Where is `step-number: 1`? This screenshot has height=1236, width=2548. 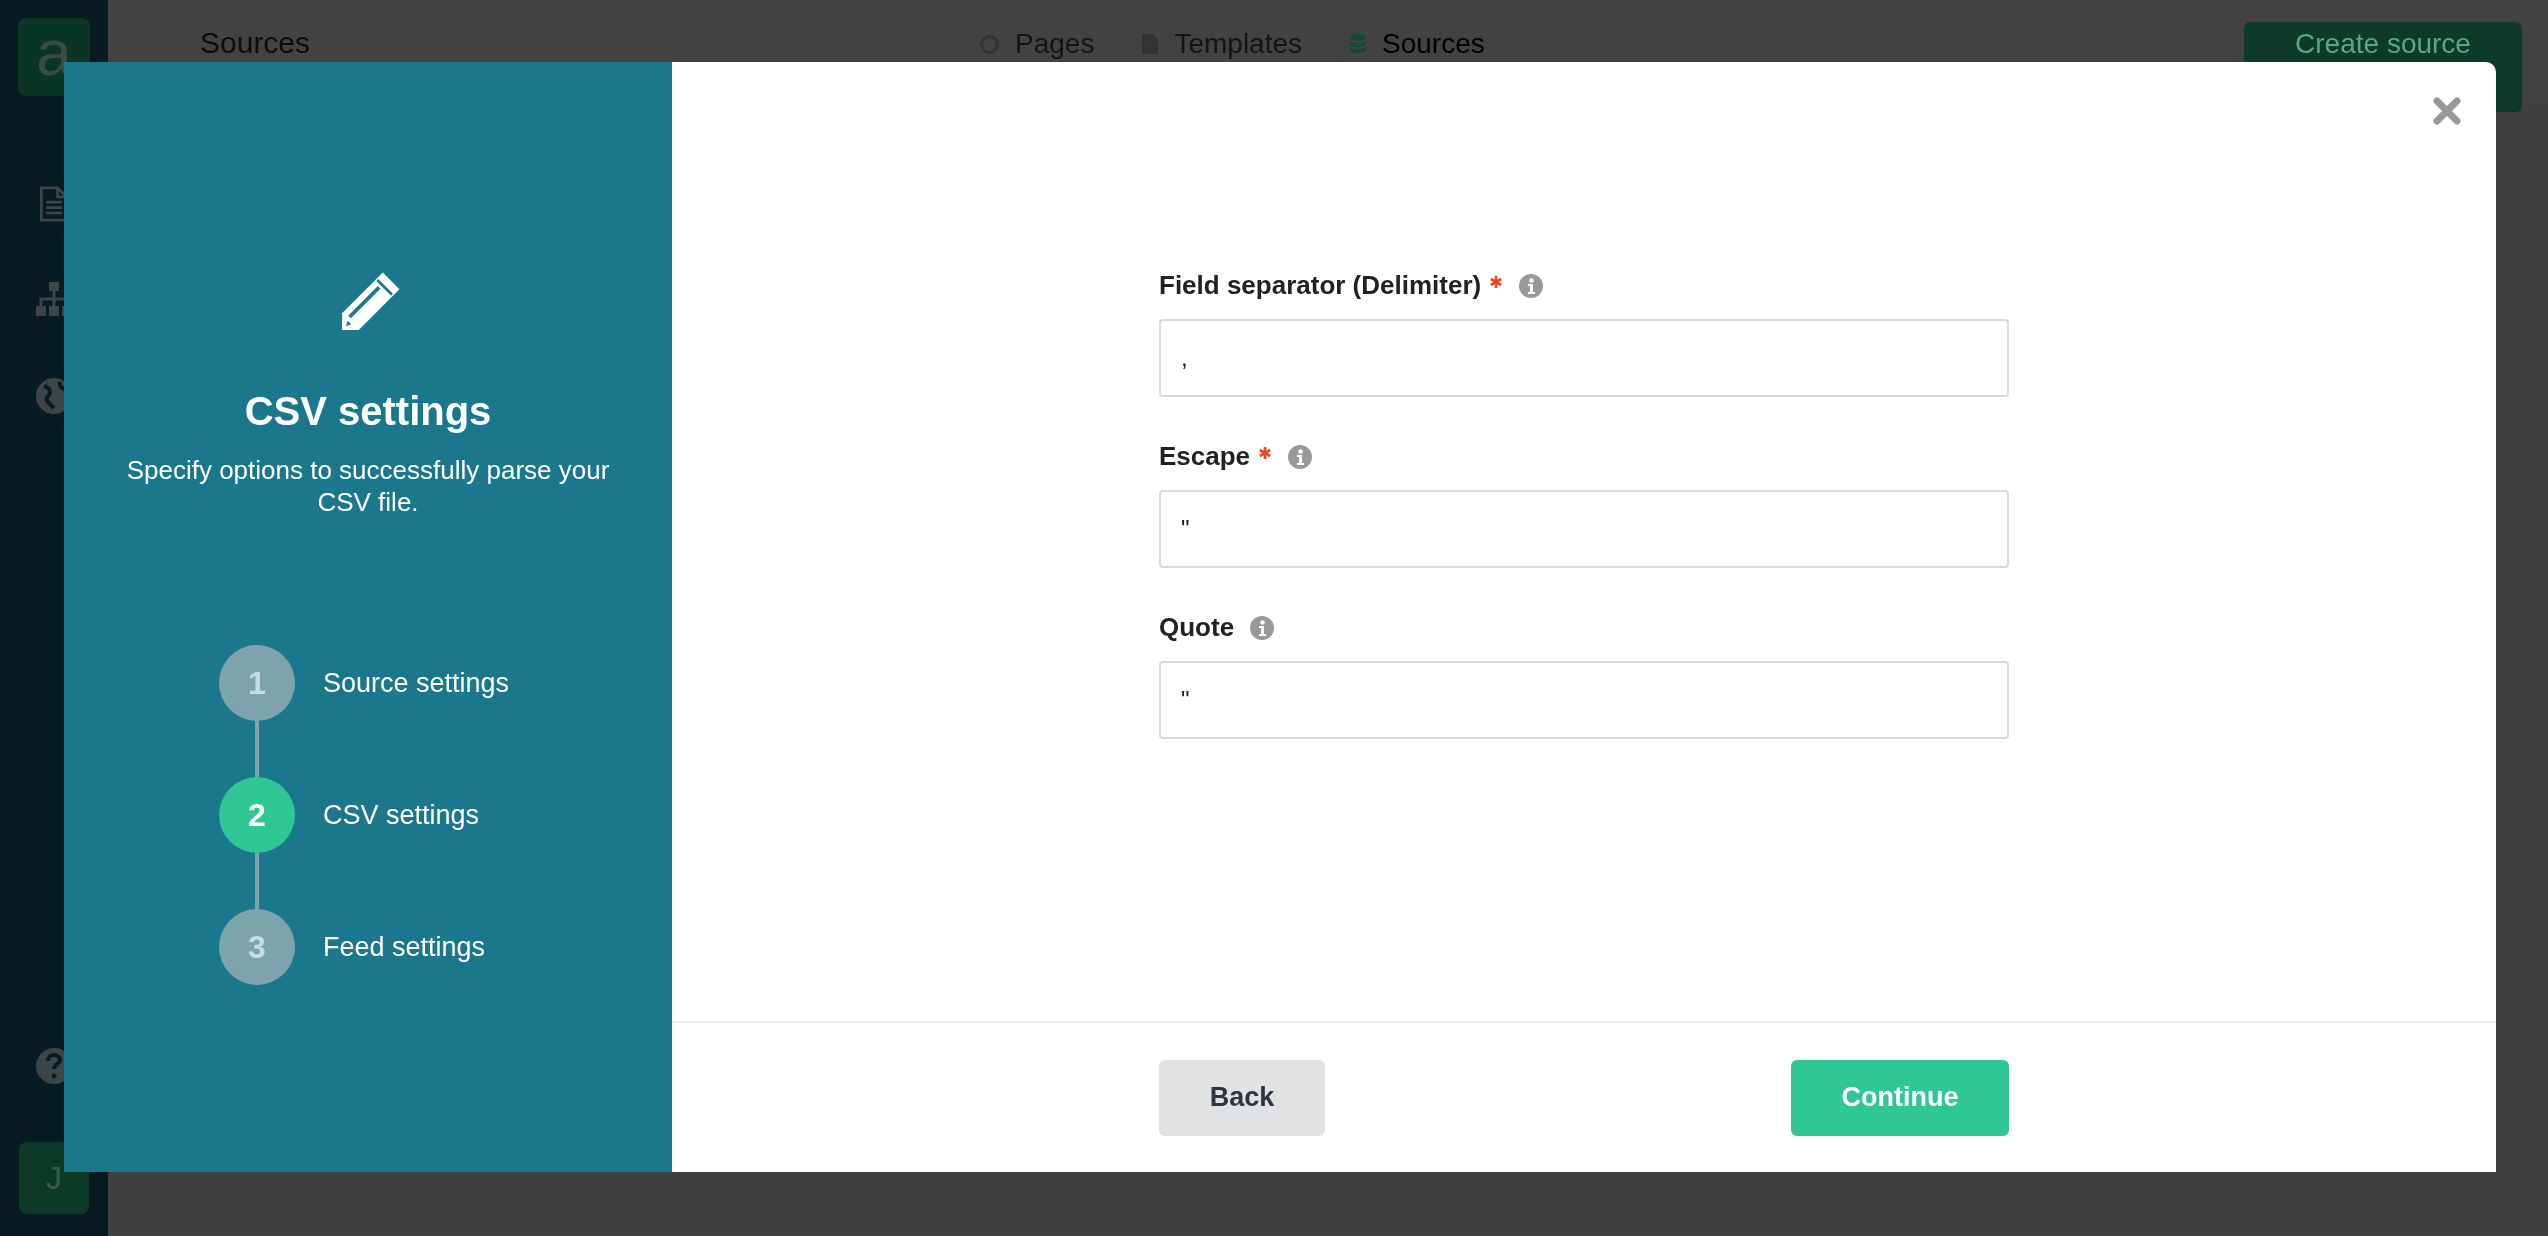
step-number: 1 is located at coordinates (257, 683).